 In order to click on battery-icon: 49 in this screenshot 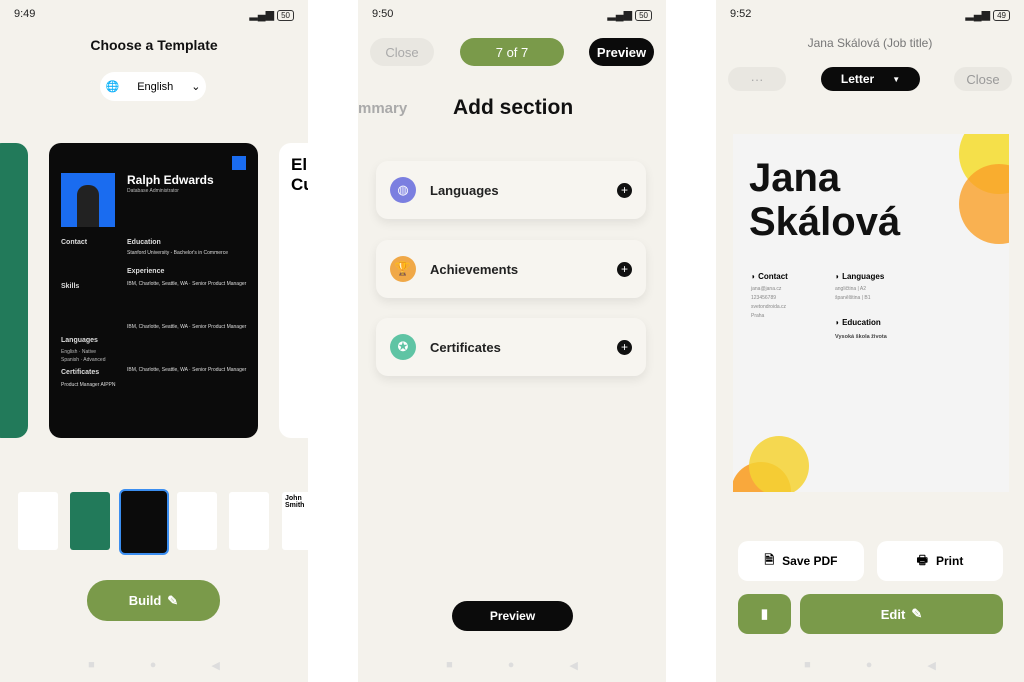, I will do `click(1001, 15)`.